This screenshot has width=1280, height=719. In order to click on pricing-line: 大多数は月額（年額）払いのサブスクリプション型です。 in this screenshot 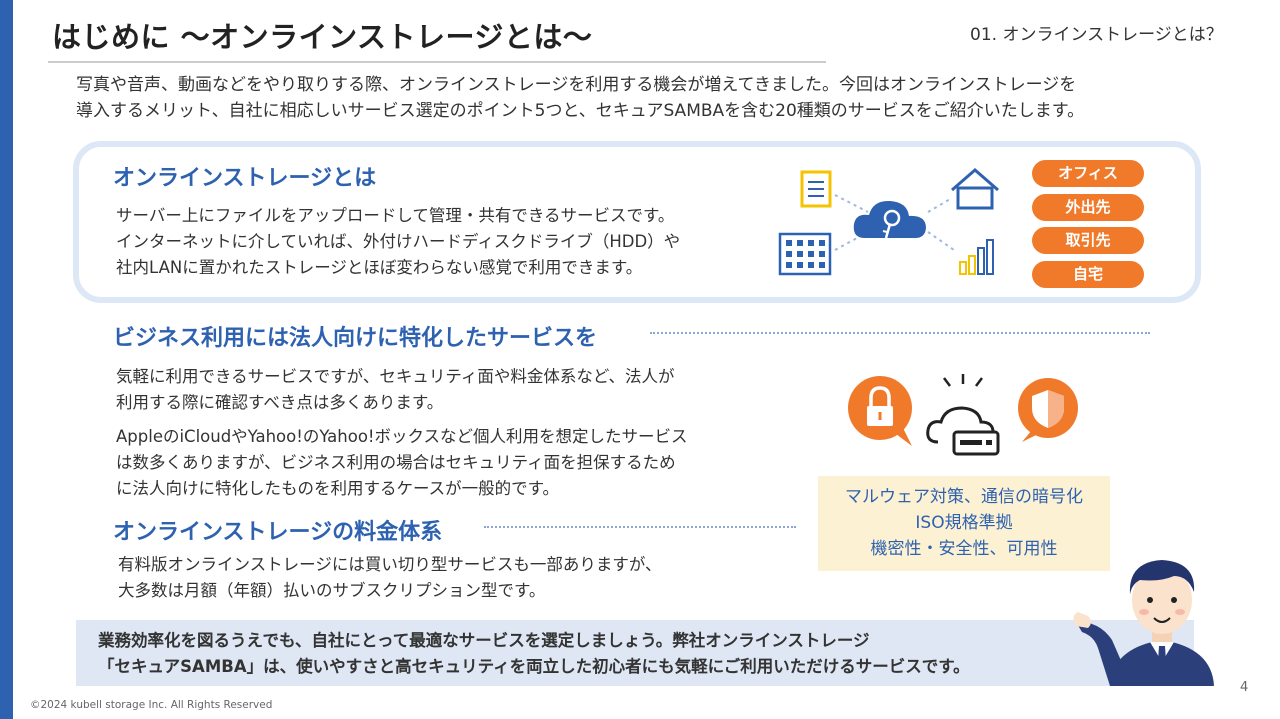, I will do `click(332, 590)`.